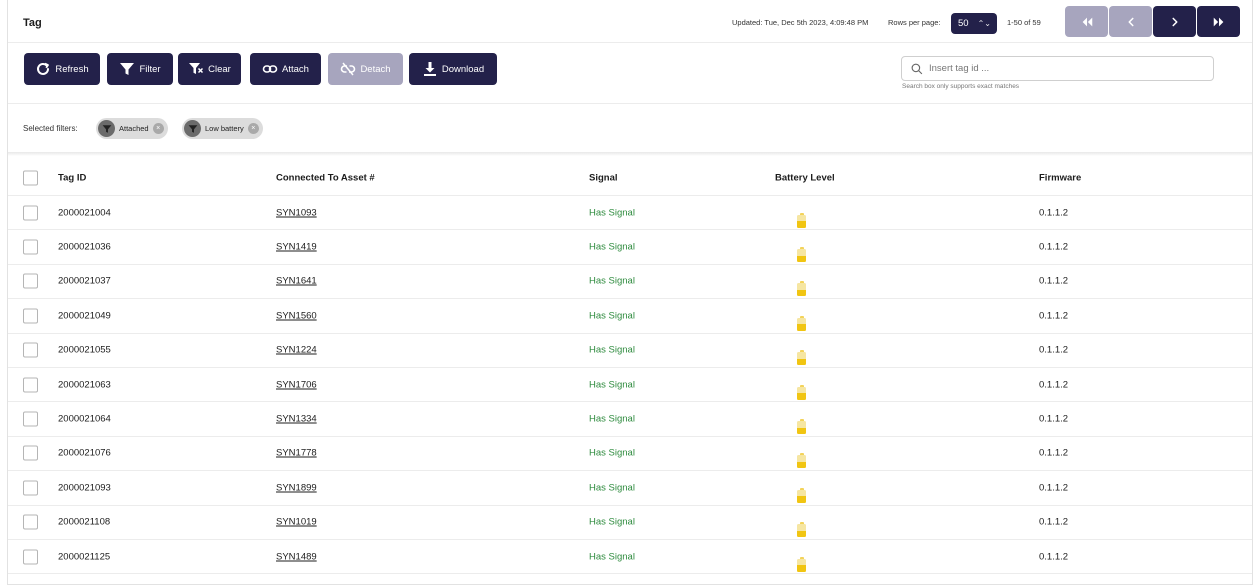 This screenshot has height=585, width=1255. I want to click on updated-timestamp: Updated: Tue, Dec 5th 2023, 4:09:48 PM, so click(800, 22).